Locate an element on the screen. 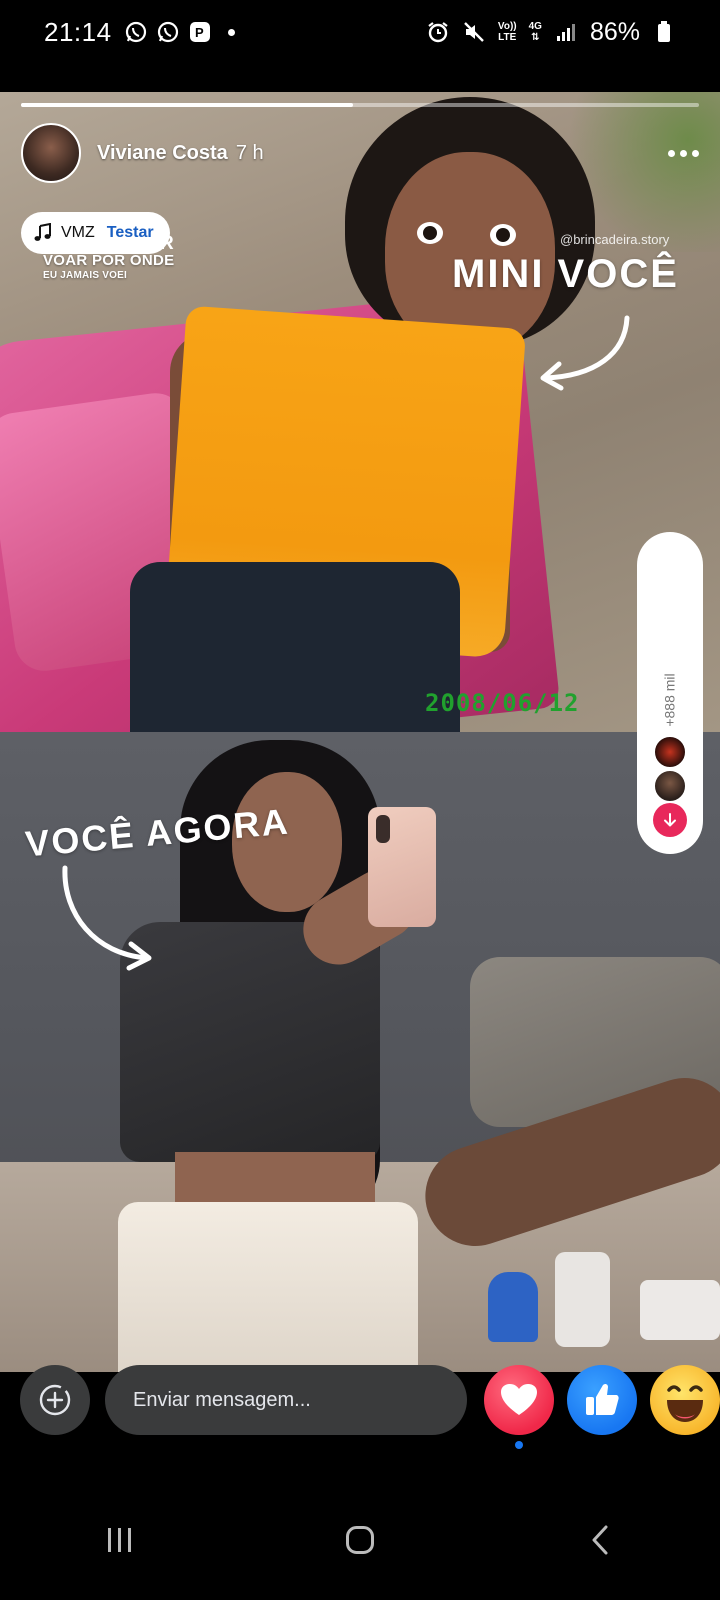  girl-eye-right is located at coordinates (503, 235).